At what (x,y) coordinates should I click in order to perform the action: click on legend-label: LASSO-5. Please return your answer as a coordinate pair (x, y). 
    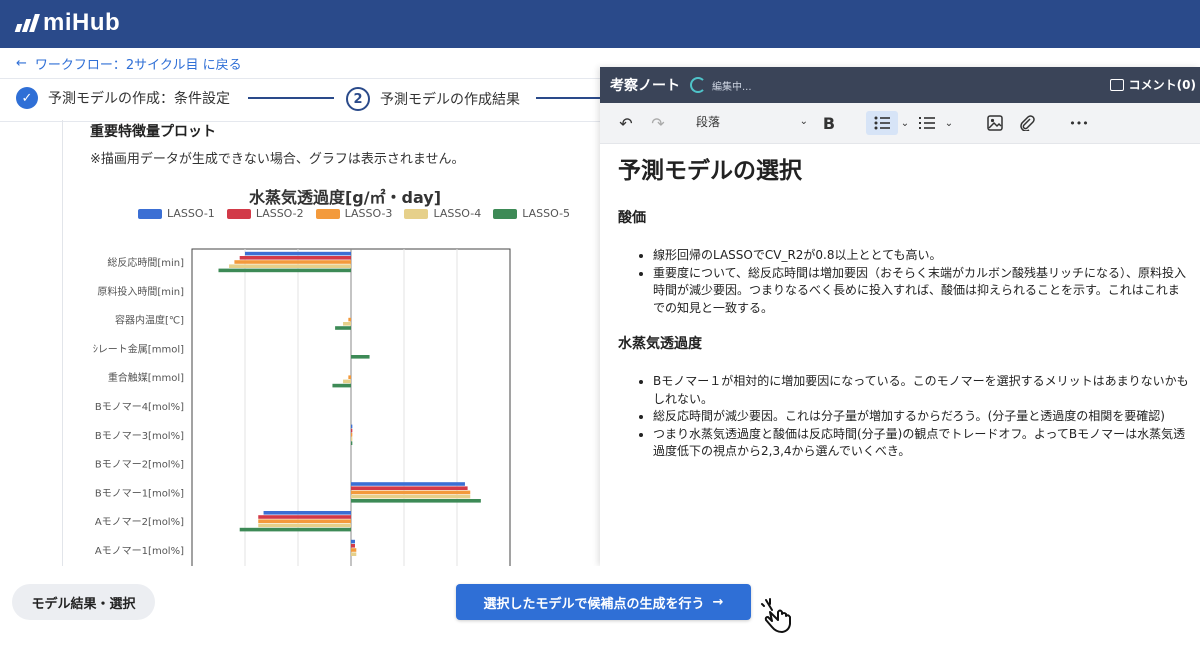
    Looking at the image, I should click on (546, 213).